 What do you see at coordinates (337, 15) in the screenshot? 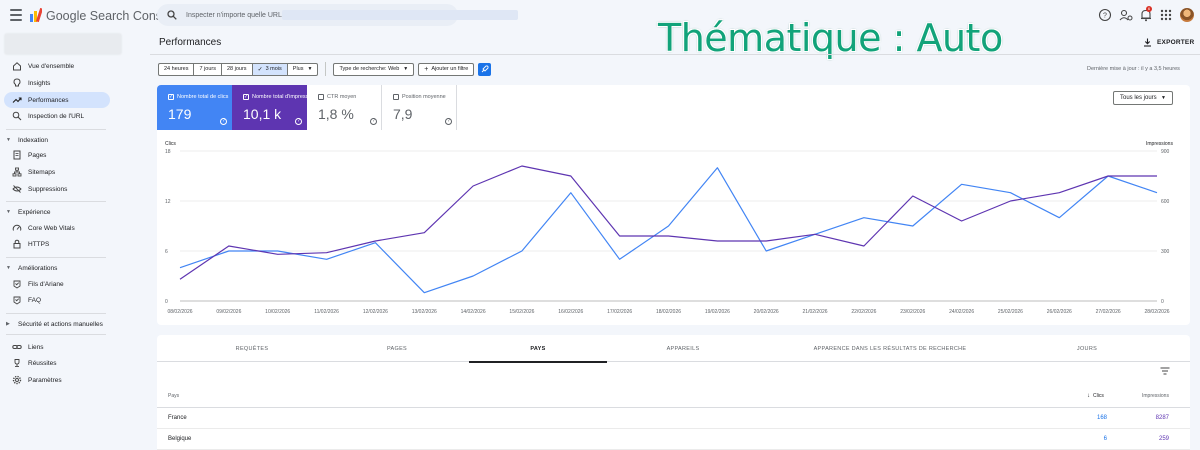
I see `url-inspection-search: Inspecter n'importe quelle URL de` at bounding box center [337, 15].